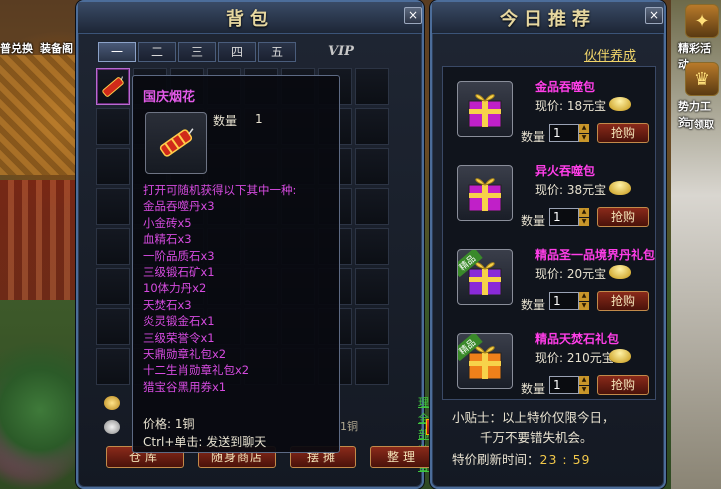 The width and height of the screenshot is (721, 489). I want to click on vip-tab: VIP, so click(341, 51).